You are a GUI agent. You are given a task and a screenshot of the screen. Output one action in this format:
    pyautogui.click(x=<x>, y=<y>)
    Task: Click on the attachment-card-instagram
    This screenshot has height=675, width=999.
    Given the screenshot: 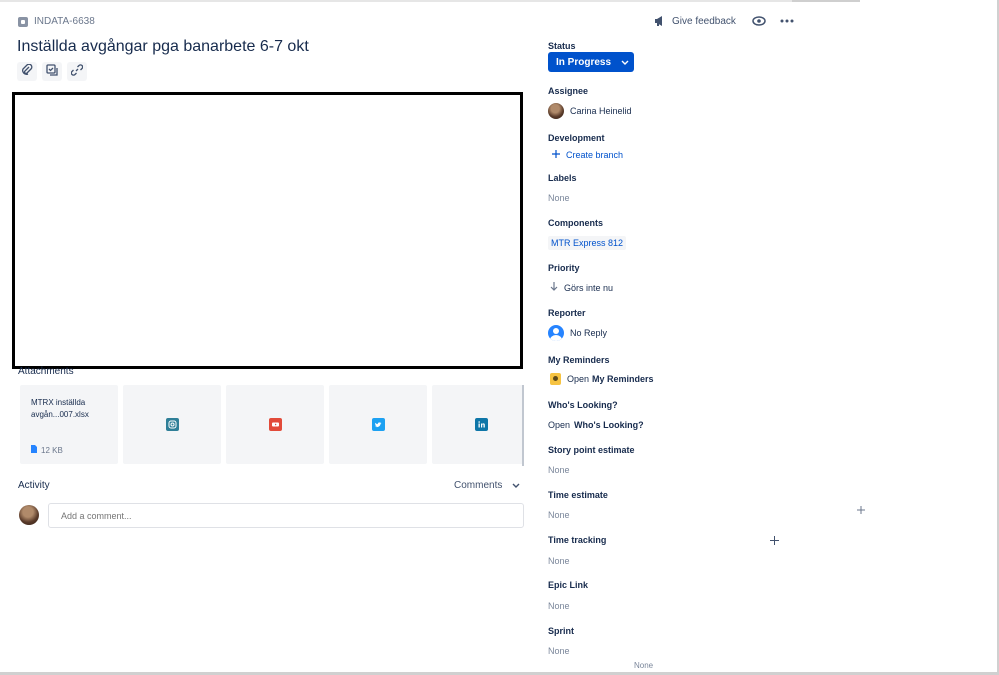 What is the action you would take?
    pyautogui.click(x=172, y=424)
    